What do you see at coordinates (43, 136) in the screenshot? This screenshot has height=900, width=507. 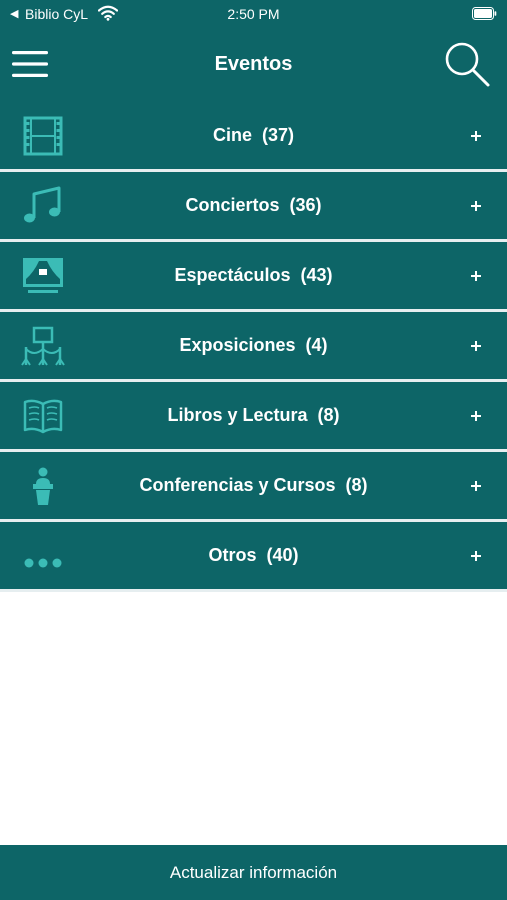 I see `film-strip-icon` at bounding box center [43, 136].